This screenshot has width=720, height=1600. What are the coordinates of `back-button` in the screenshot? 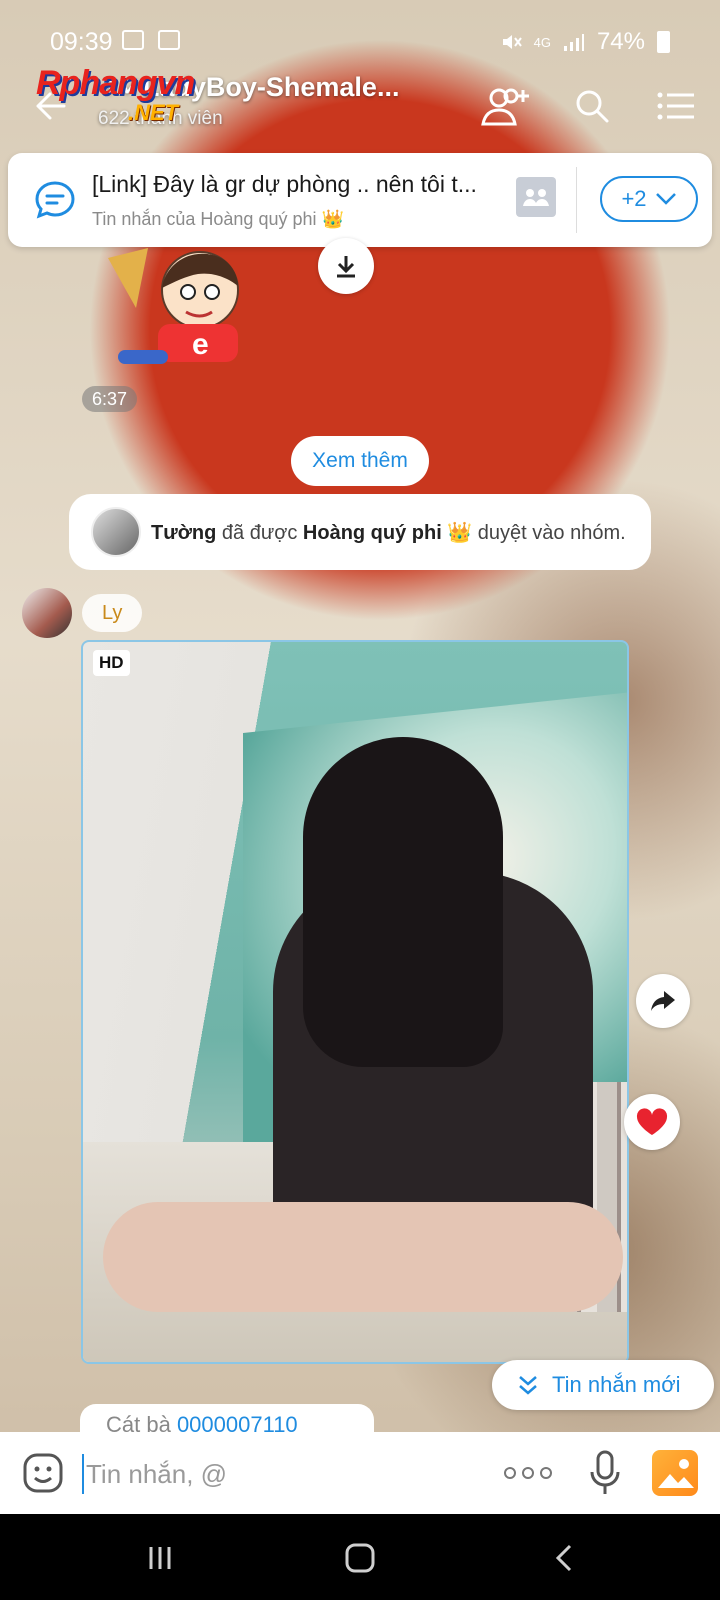 It's located at (564, 1558).